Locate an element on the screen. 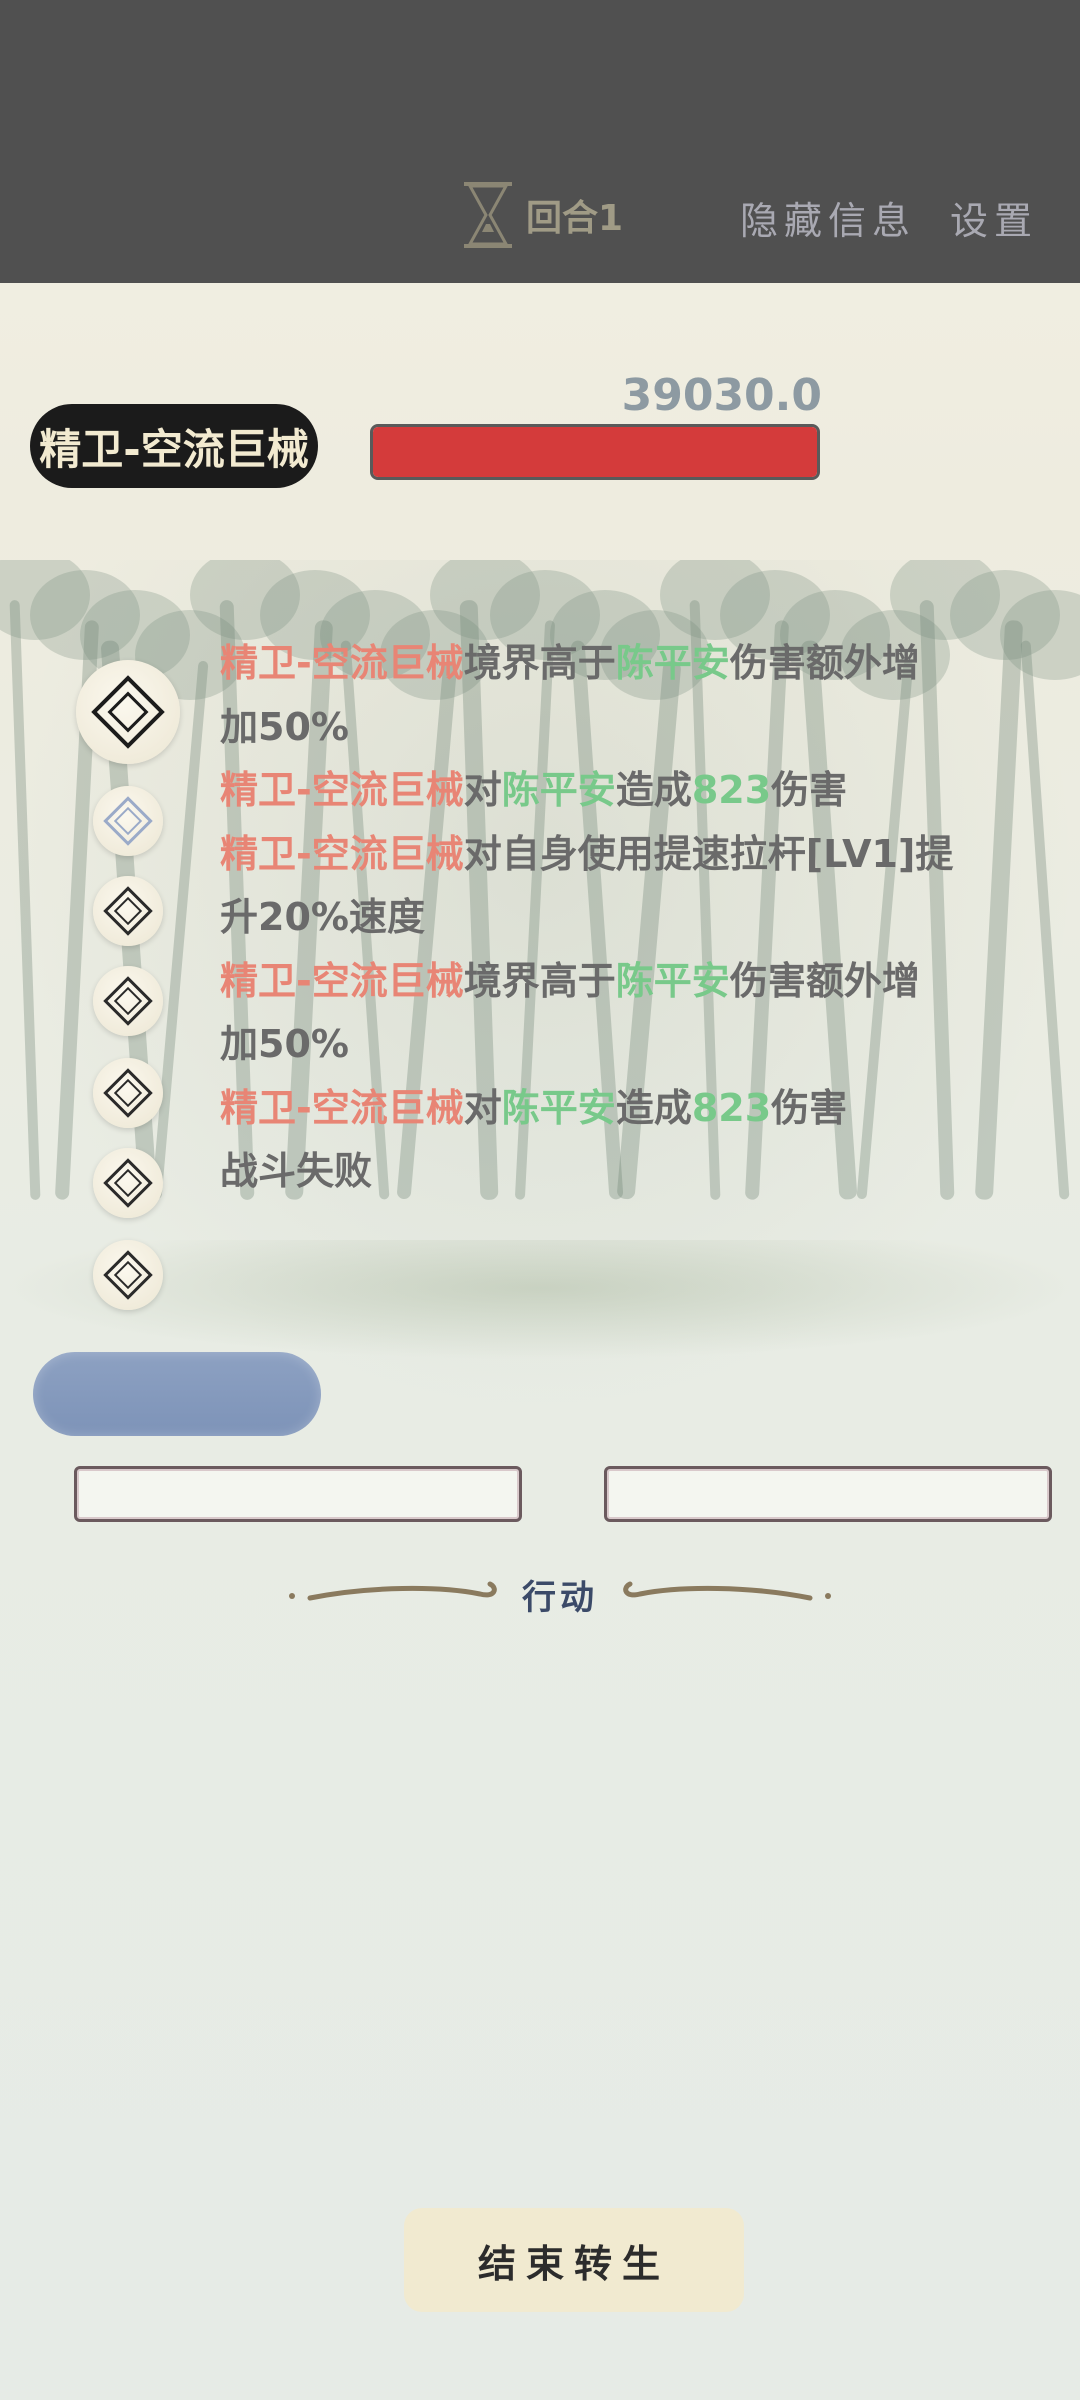 This screenshot has height=2400, width=1080. boss-hp-bar is located at coordinates (595, 452).